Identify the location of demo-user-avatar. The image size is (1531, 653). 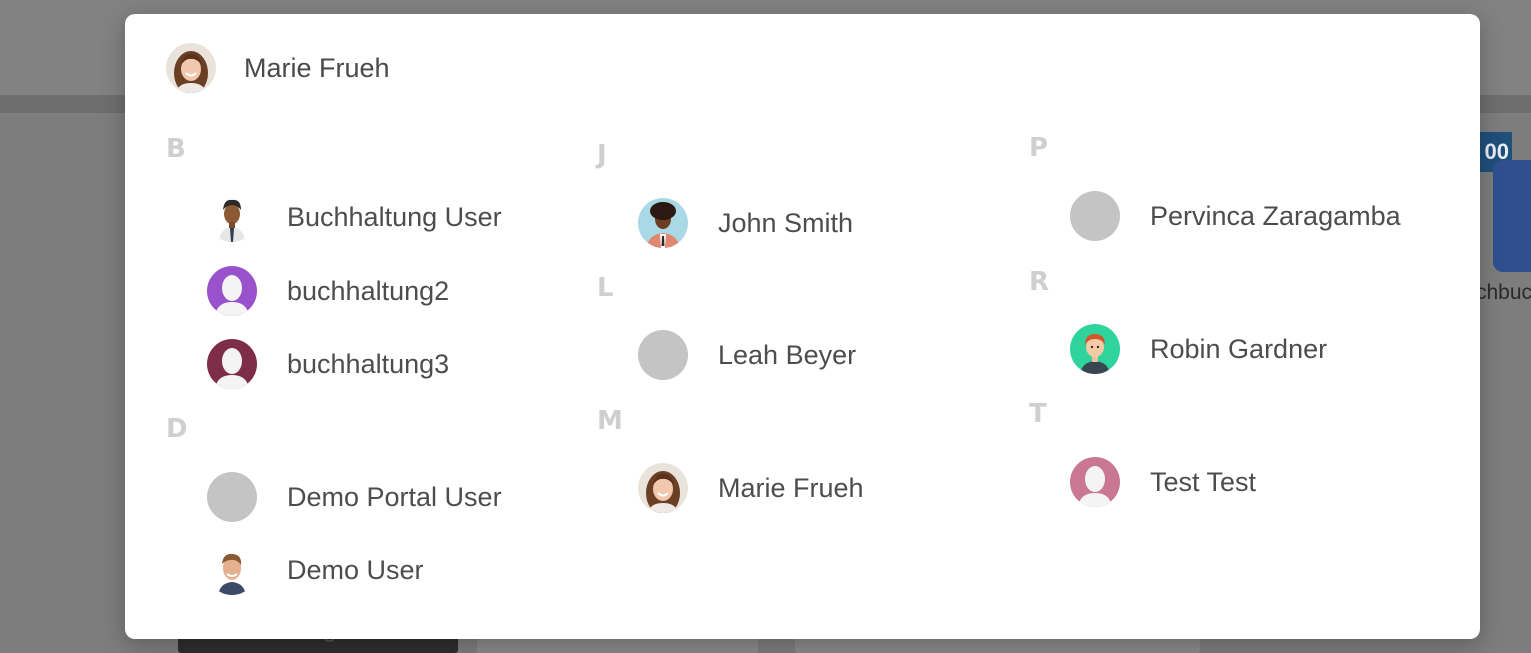
(232, 570).